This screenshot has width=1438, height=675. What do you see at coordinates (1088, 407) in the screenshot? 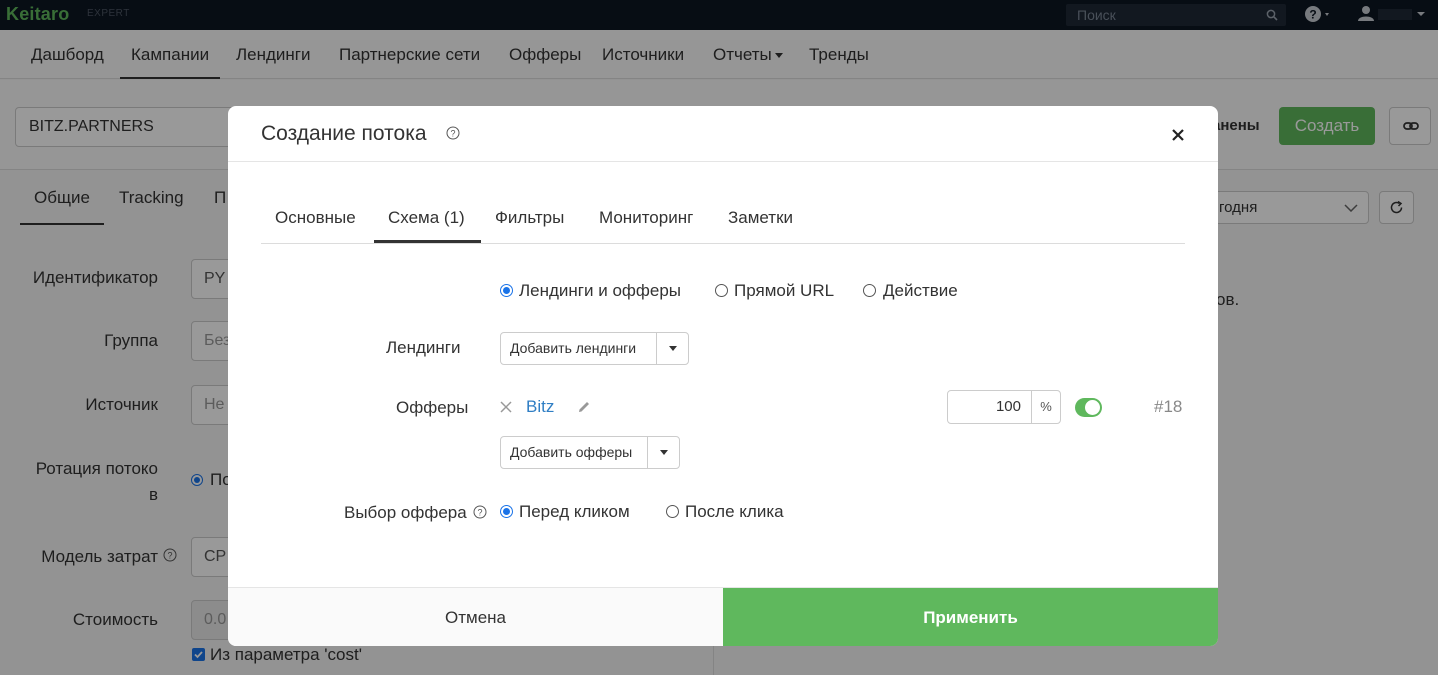
I see `offer-enabled-toggle` at bounding box center [1088, 407].